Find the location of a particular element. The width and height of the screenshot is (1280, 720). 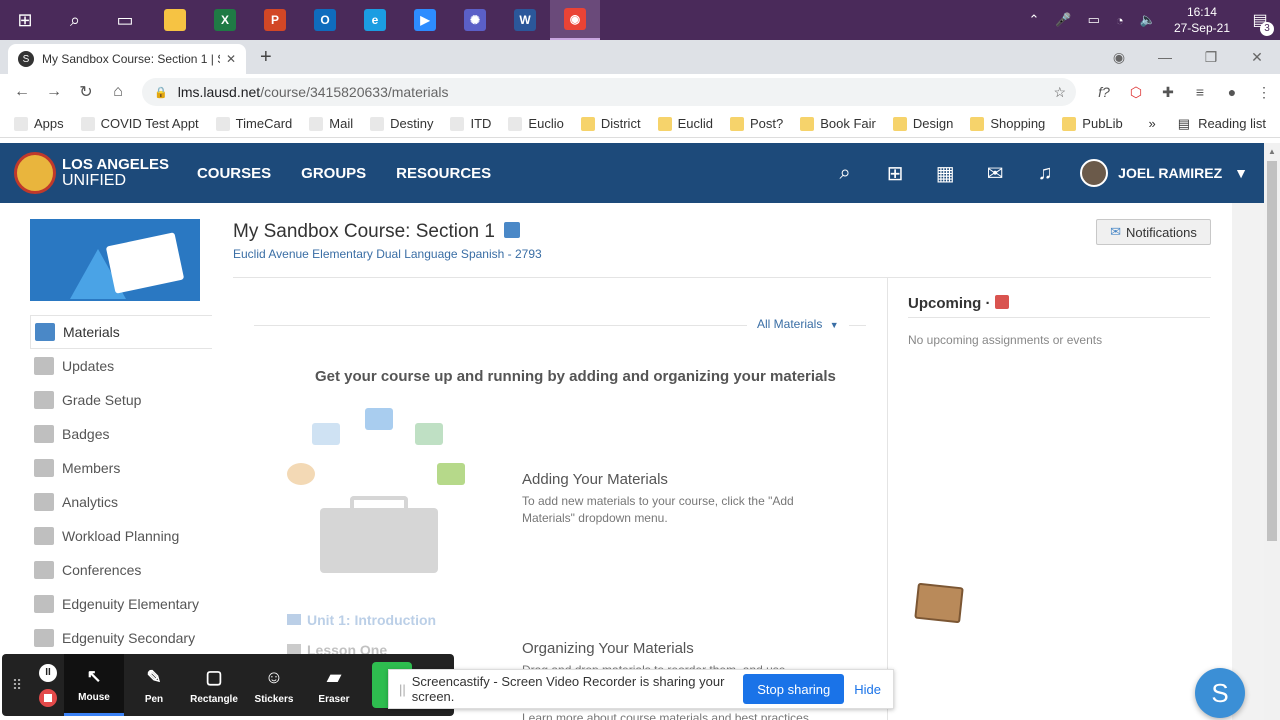

task-view-icon: ▭ is located at coordinates (125, 20).